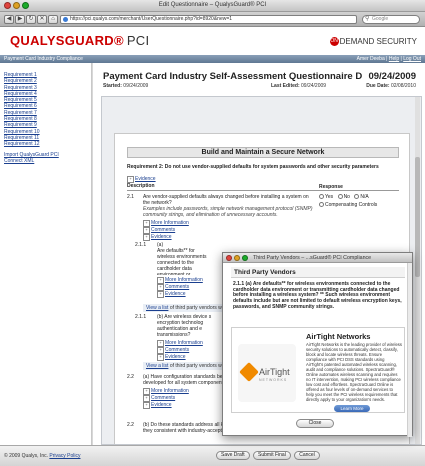 The image size is (425, 466). I want to click on response-options: Yes No N/A Compensating Controls, so click(359, 202).